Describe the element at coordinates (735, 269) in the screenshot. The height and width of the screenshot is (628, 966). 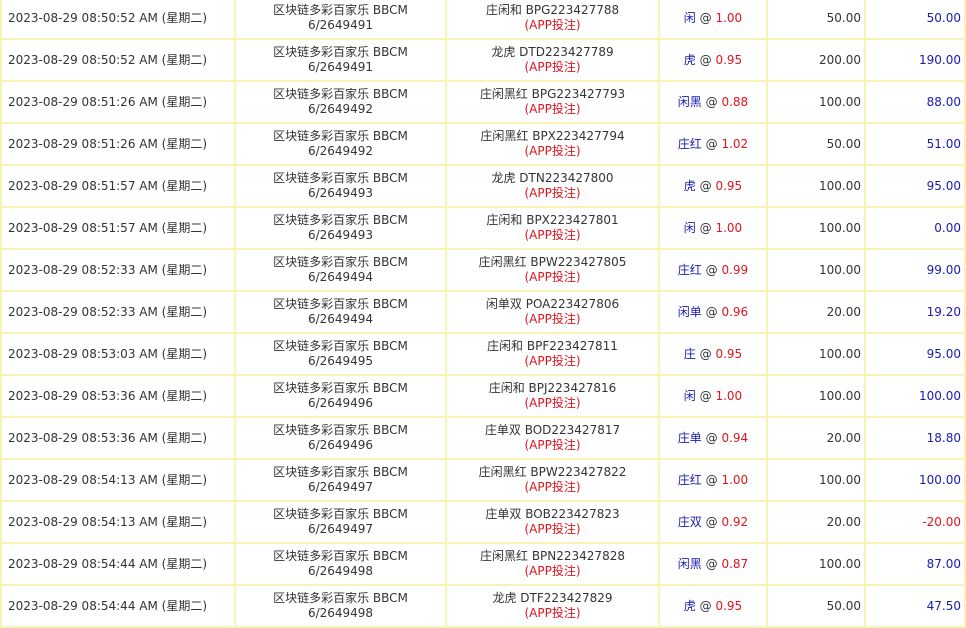
I see `bet-odds: 0.99` at that location.